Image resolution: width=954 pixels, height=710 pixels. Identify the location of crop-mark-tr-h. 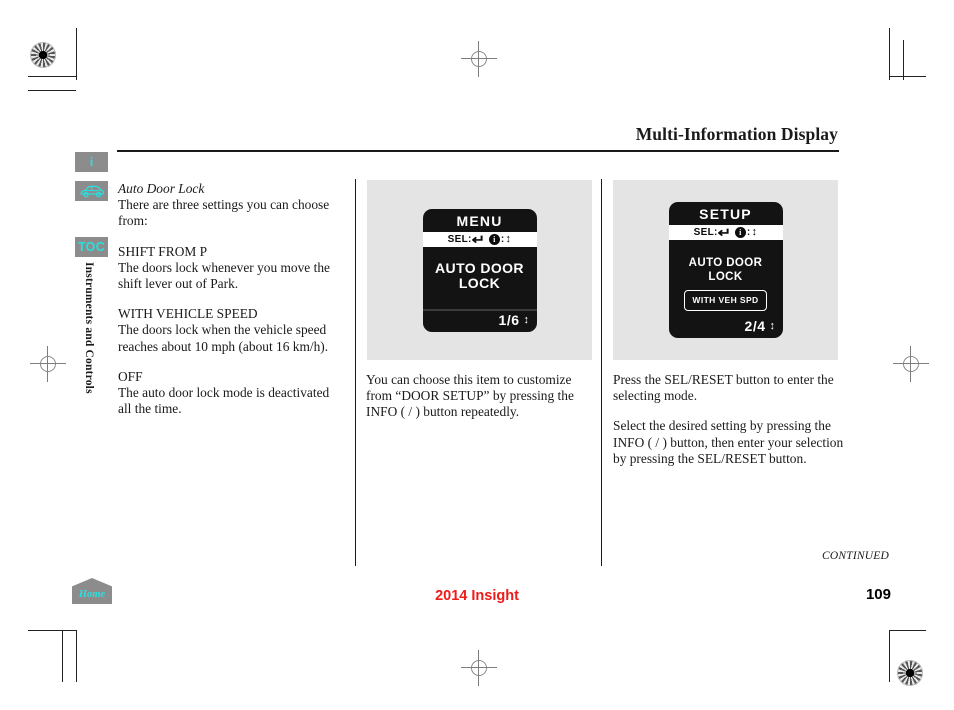
(908, 76).